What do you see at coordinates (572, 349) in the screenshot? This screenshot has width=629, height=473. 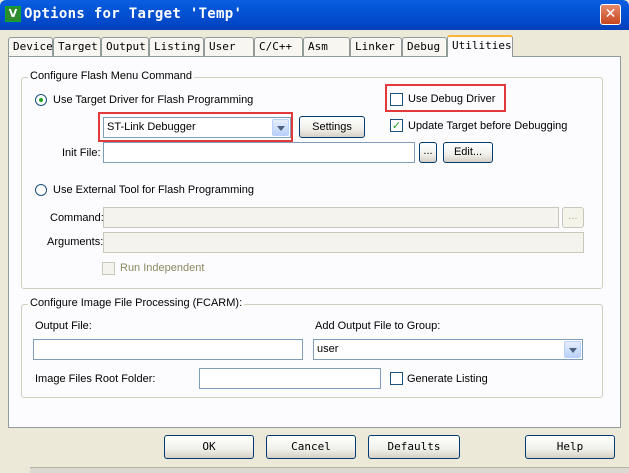 I see `chevron-down-icon` at bounding box center [572, 349].